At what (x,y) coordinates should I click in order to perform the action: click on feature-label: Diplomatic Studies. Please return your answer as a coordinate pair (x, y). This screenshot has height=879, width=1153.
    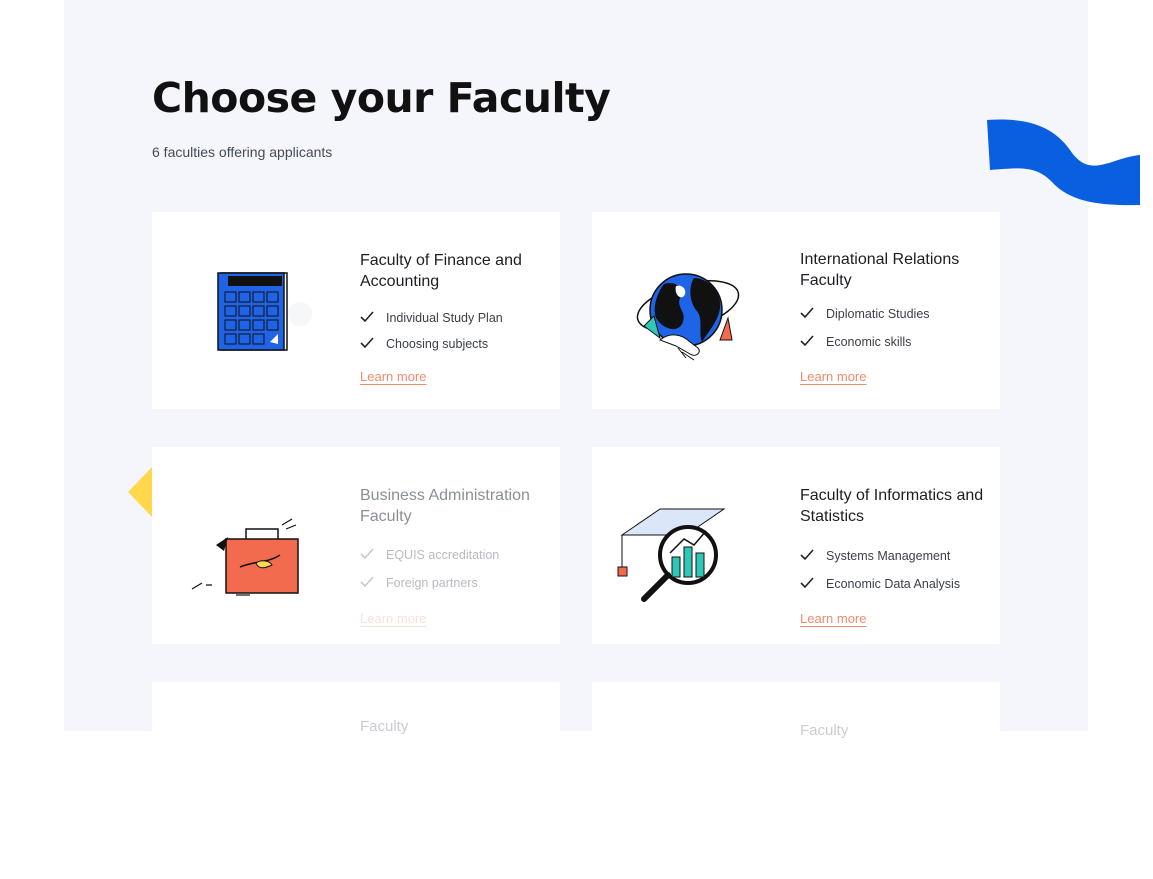
    Looking at the image, I should click on (878, 314).